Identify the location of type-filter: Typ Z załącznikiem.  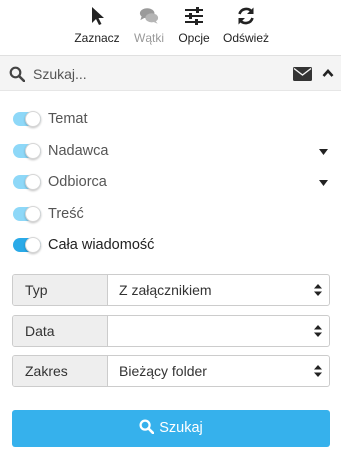
(171, 290).